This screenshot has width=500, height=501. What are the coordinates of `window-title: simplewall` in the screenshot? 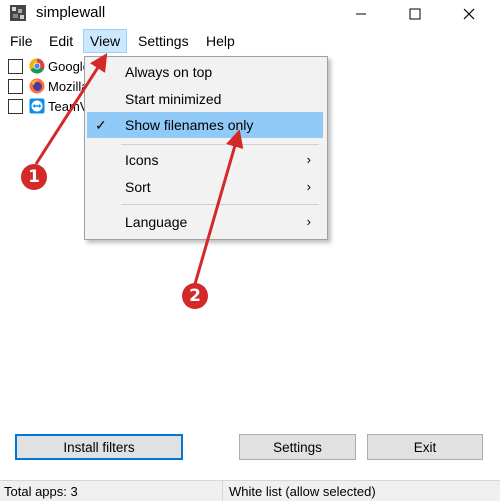 It's located at (71, 12).